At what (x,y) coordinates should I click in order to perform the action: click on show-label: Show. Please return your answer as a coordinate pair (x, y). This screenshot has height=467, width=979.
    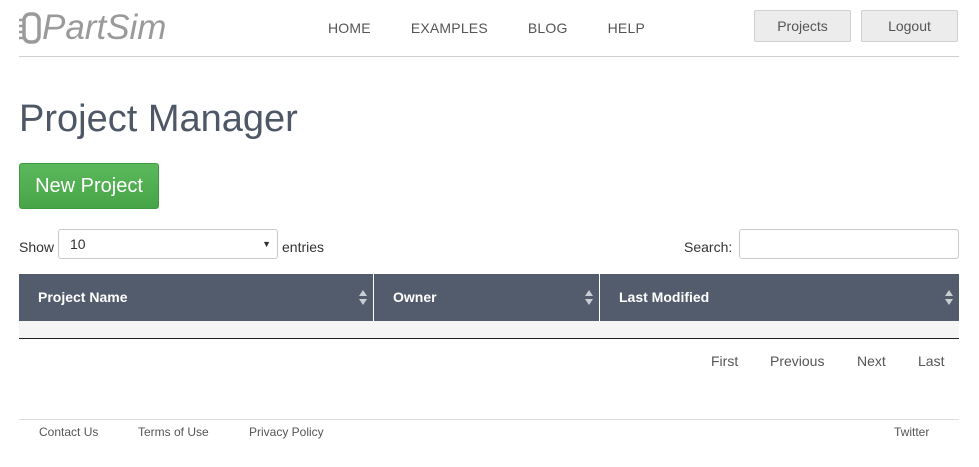
    Looking at the image, I should click on (37, 247).